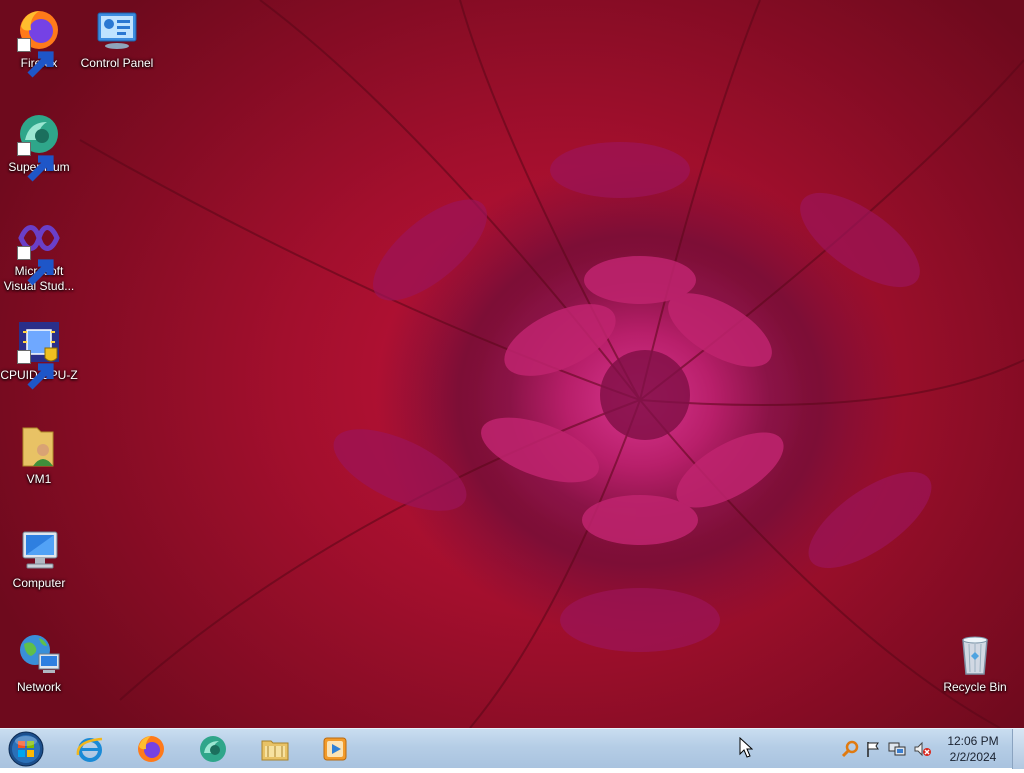 The width and height of the screenshot is (1024, 773). I want to click on control-panel-icon, so click(117, 30).